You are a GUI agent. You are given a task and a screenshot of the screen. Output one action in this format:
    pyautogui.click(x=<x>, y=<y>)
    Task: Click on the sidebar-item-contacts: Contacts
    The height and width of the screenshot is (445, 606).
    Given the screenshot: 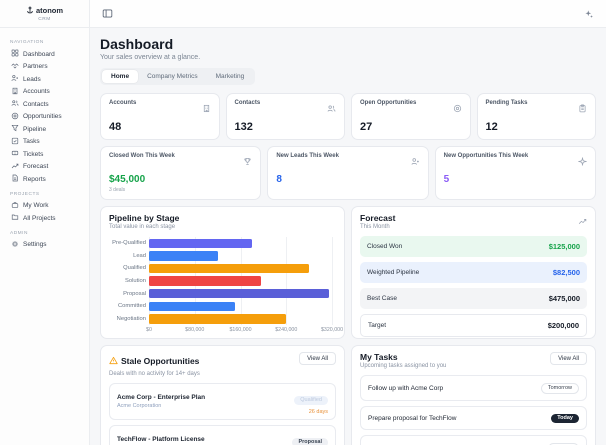 What is the action you would take?
    pyautogui.click(x=44, y=104)
    